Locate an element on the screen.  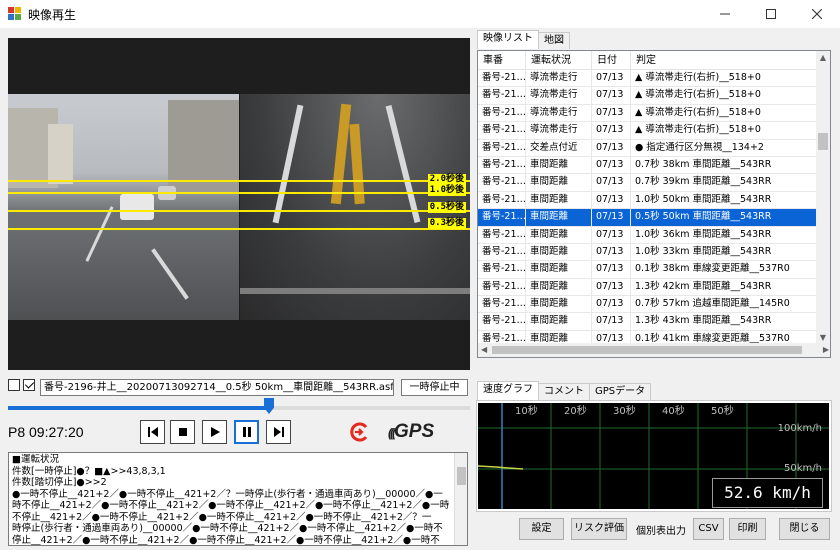
graph-y-label: 100km/h is located at coordinates (800, 428).